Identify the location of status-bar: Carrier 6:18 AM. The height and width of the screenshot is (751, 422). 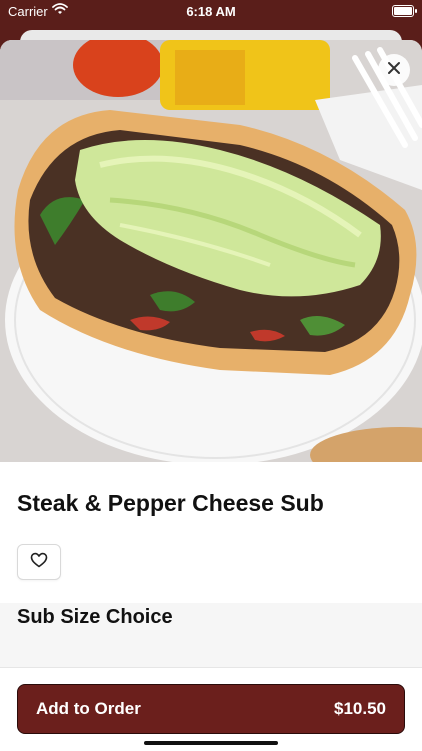
(211, 12).